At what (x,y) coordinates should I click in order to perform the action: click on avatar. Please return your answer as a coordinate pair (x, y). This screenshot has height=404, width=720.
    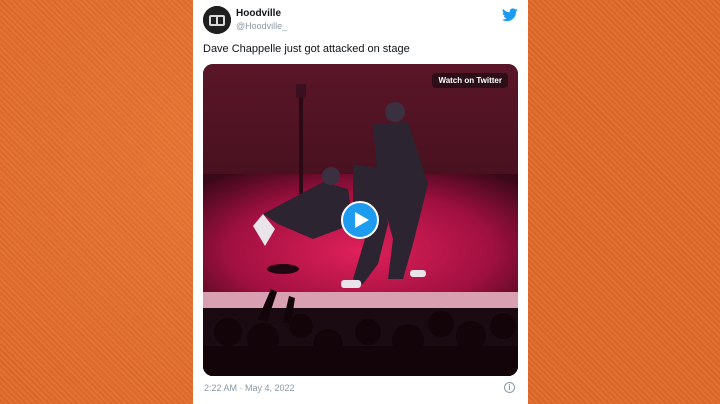
    Looking at the image, I should click on (217, 20).